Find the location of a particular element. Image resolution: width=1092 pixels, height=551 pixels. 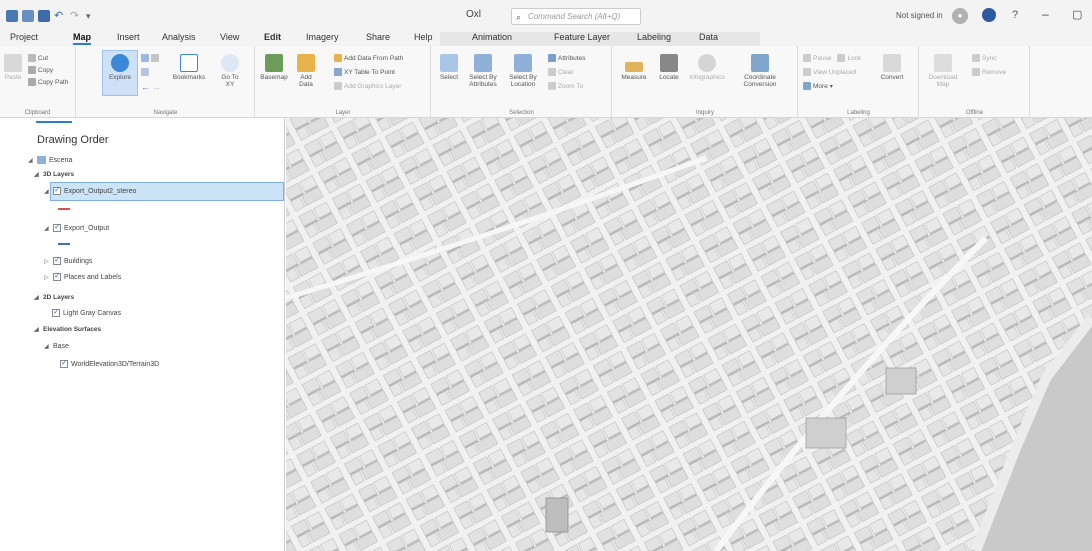

zoom-tools is located at coordinates (150, 58).